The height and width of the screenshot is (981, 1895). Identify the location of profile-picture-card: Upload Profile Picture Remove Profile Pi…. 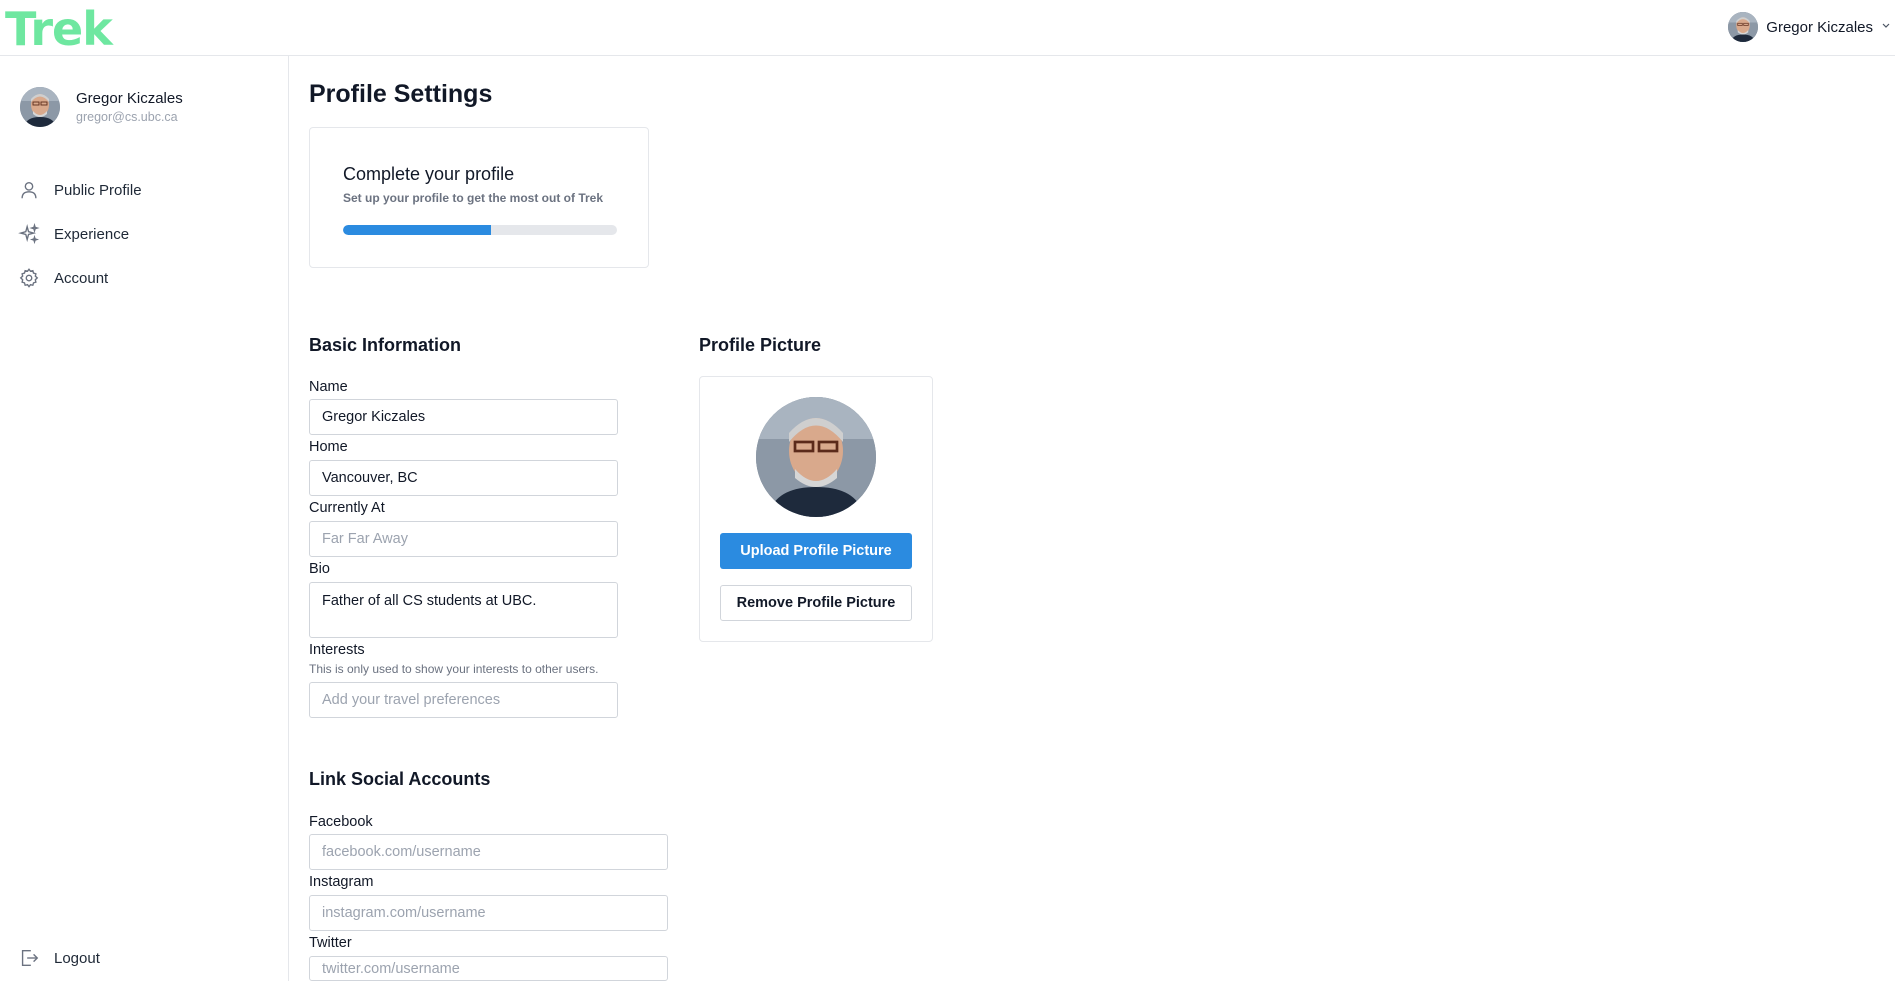
(816, 509).